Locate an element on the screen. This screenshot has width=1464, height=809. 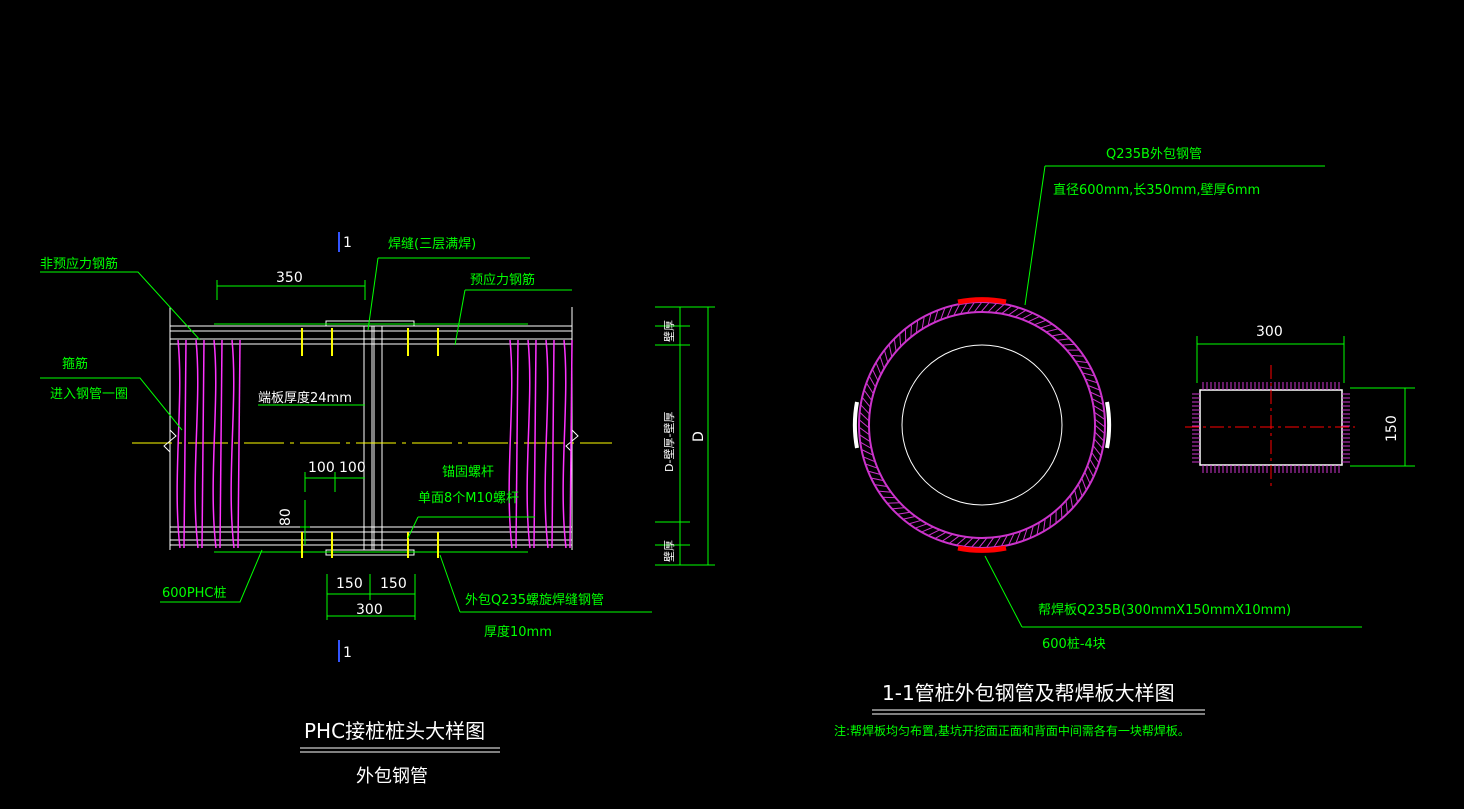
section-label-bottom: 1 is located at coordinates (347, 653).